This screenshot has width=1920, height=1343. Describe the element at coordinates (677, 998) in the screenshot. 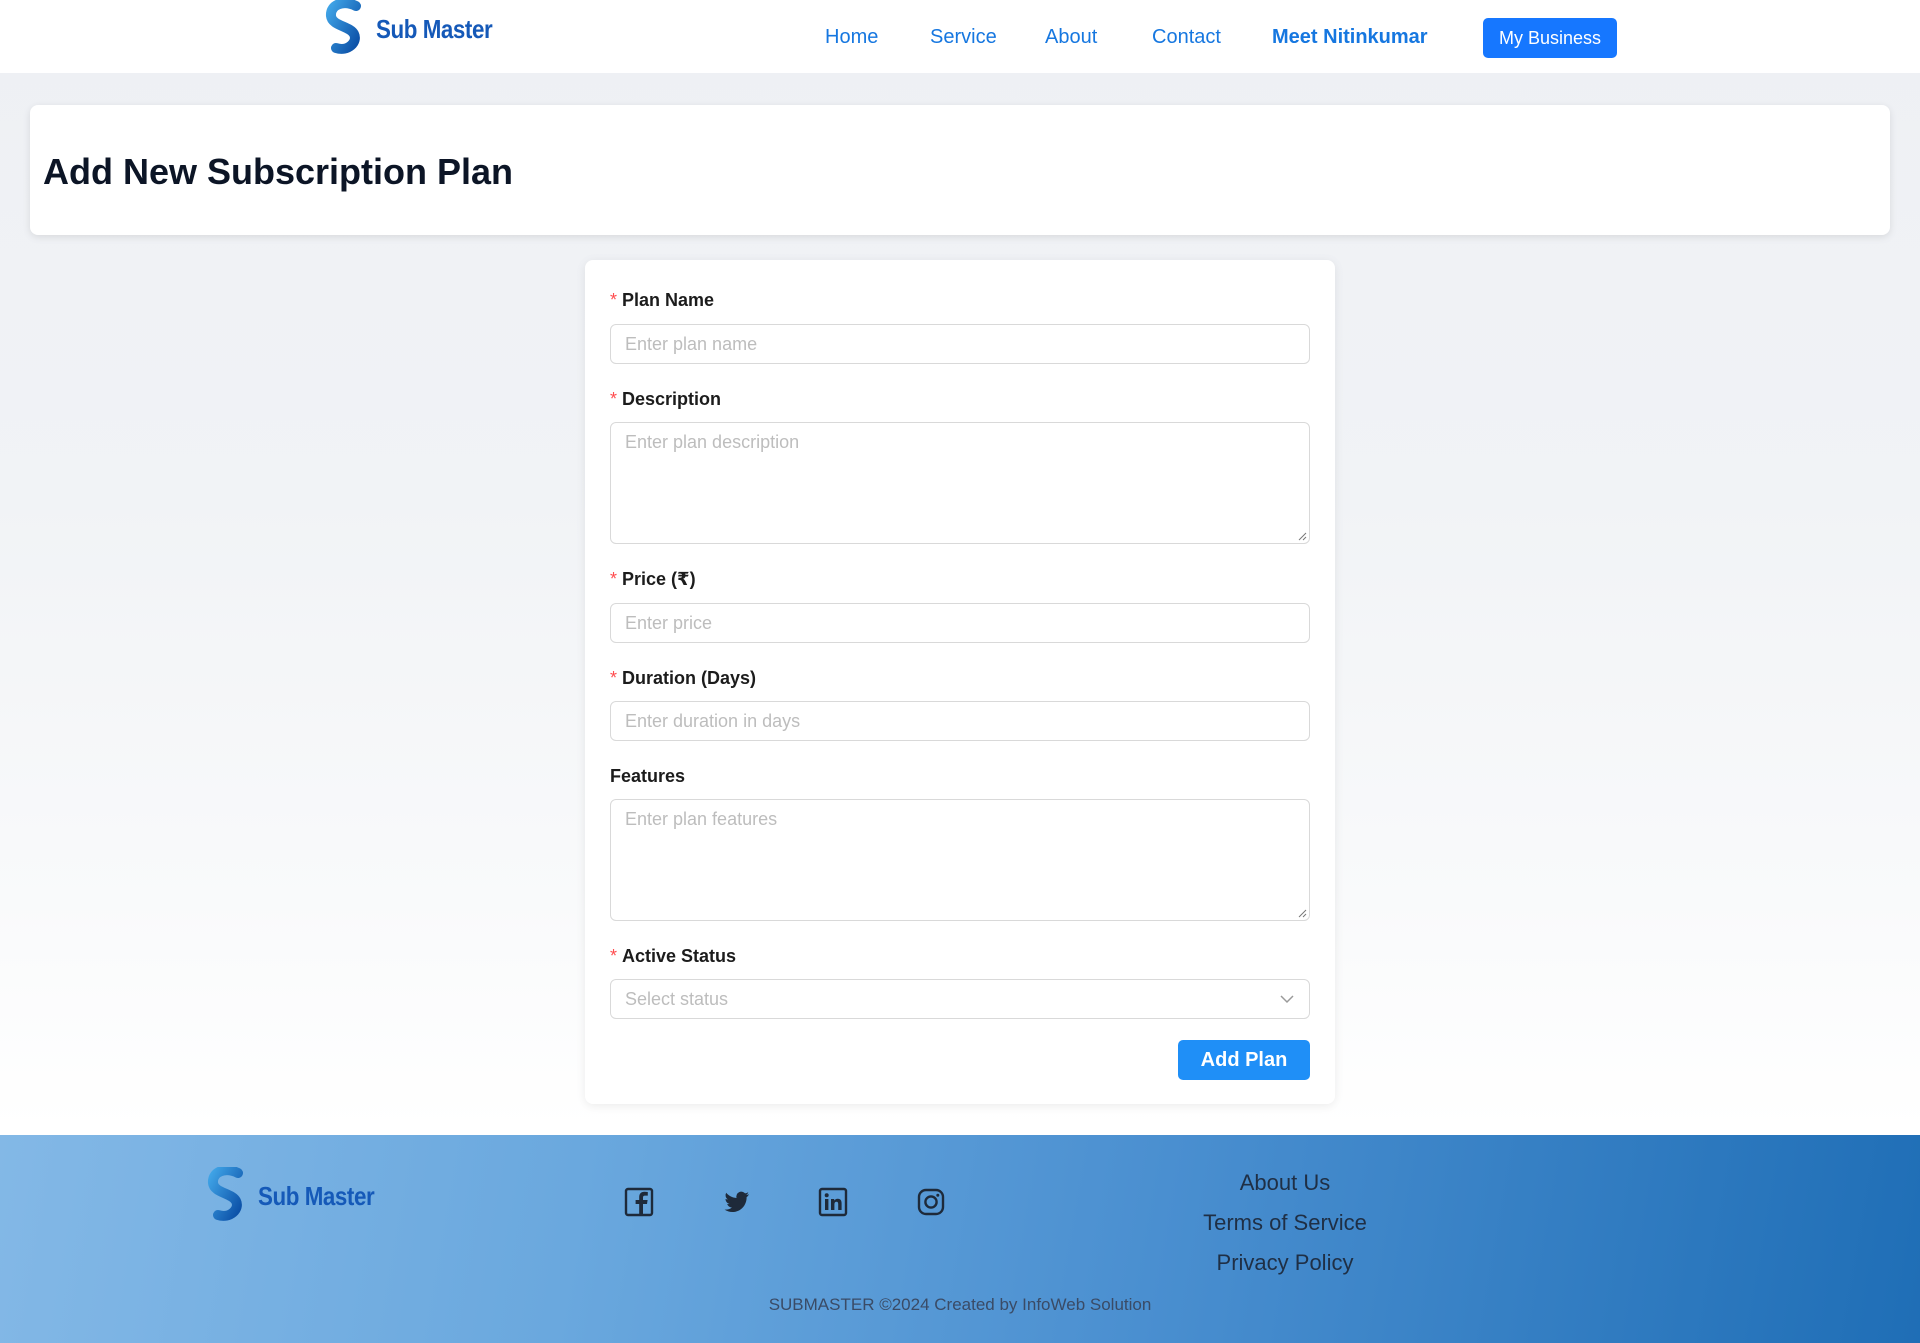

I see `select-placeholder: Select status` at that location.